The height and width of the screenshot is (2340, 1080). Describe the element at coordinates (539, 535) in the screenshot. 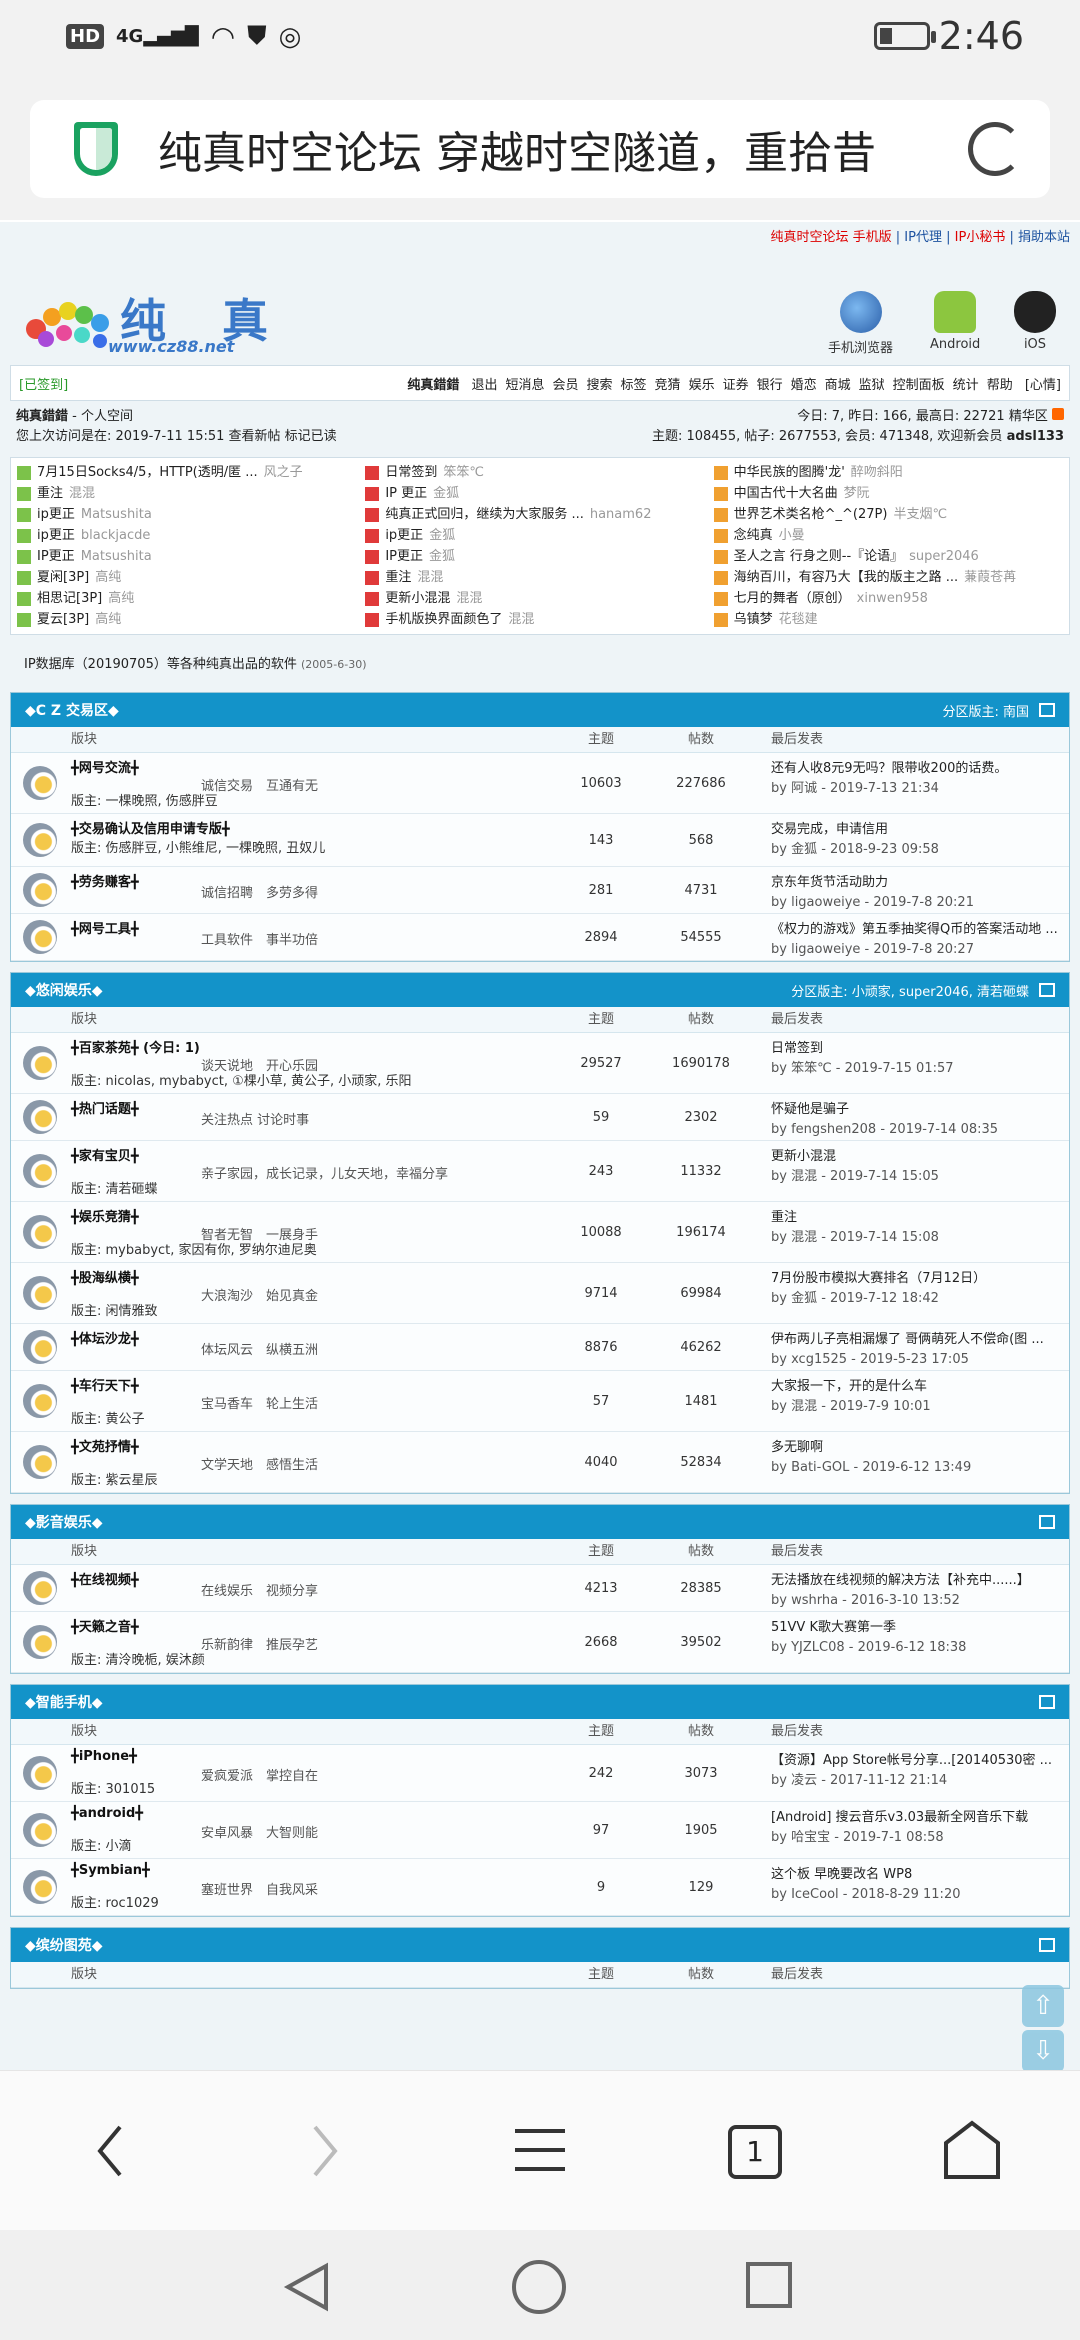

I see `news-item: ip更正 金狐` at that location.